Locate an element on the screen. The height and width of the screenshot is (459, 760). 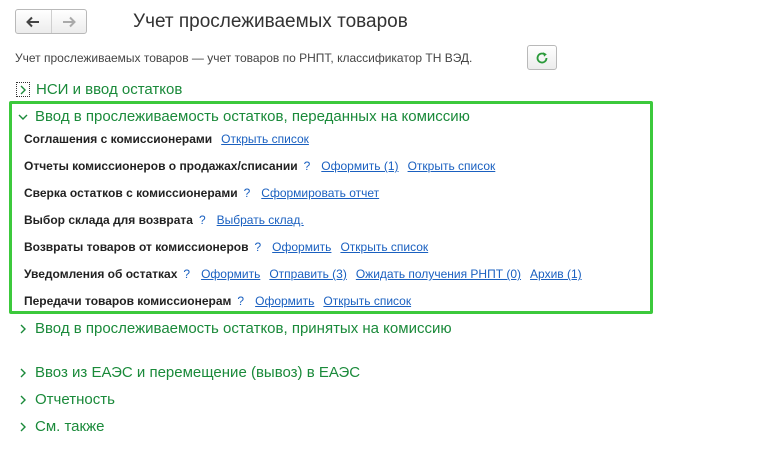
section-reports: Отчетность is located at coordinates (65, 400).